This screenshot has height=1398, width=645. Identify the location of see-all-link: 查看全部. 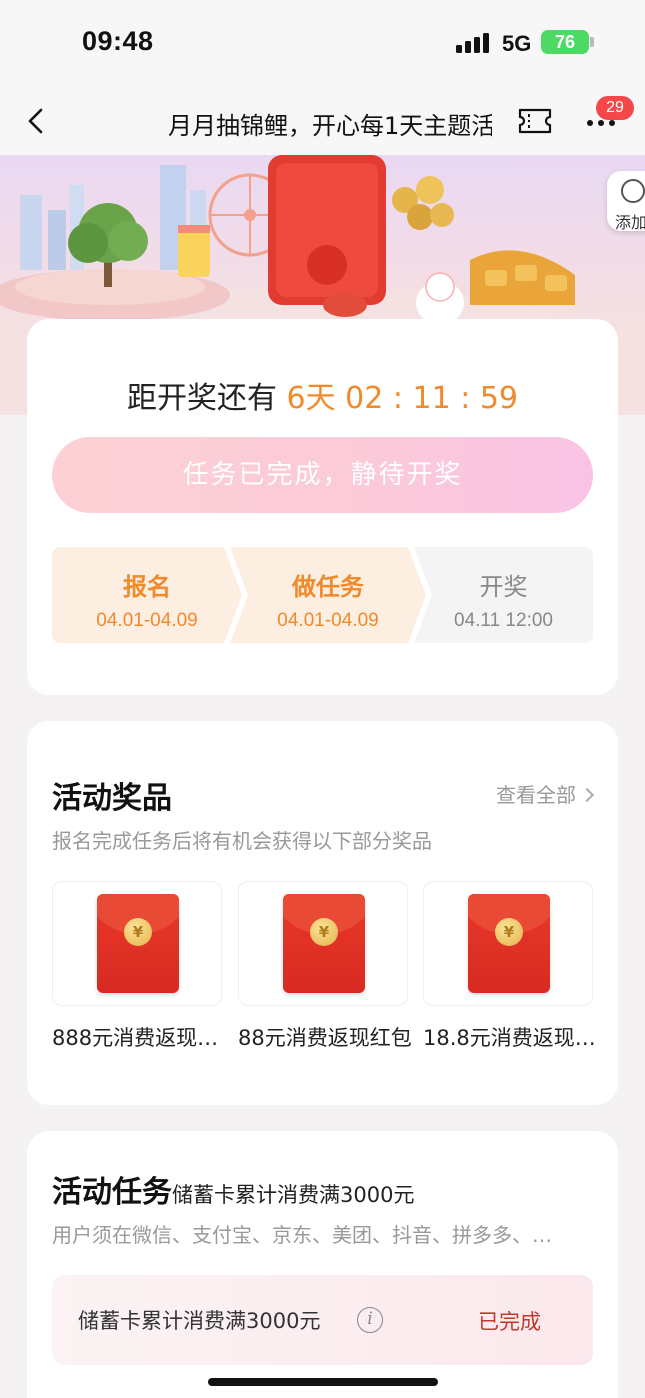
(545, 793).